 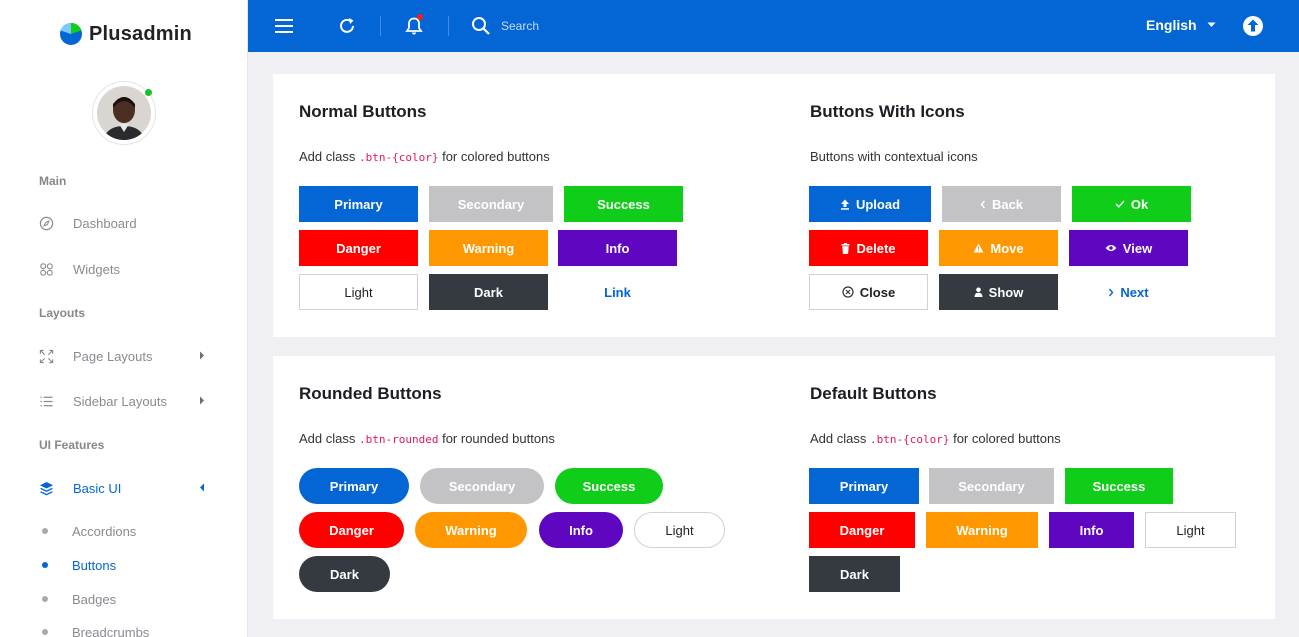 I want to click on notification-dot, so click(x=420, y=17).